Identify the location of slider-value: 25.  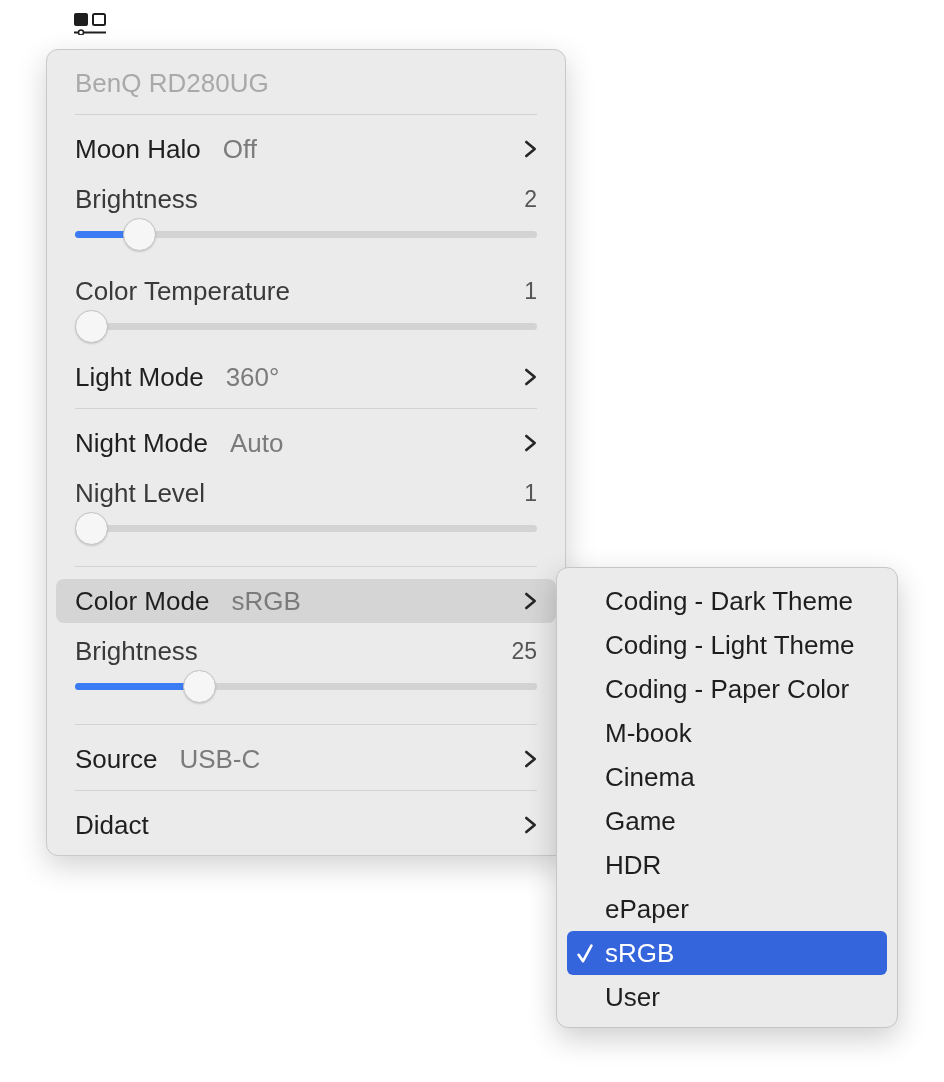
(524, 651).